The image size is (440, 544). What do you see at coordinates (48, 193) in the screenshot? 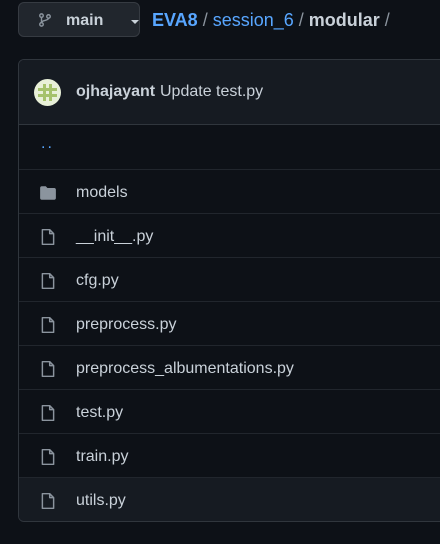
I see `folder-icon` at bounding box center [48, 193].